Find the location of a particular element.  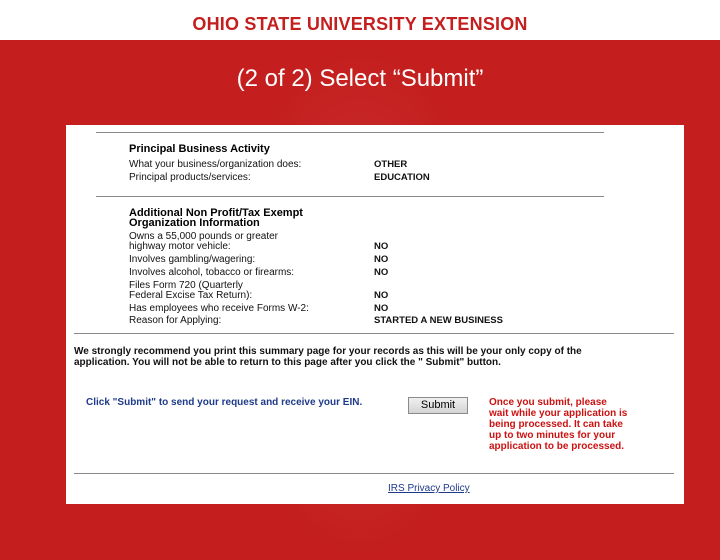

header-banner: OHIO STATE UNIVERSITY EXTENSION is located at coordinates (360, 20).